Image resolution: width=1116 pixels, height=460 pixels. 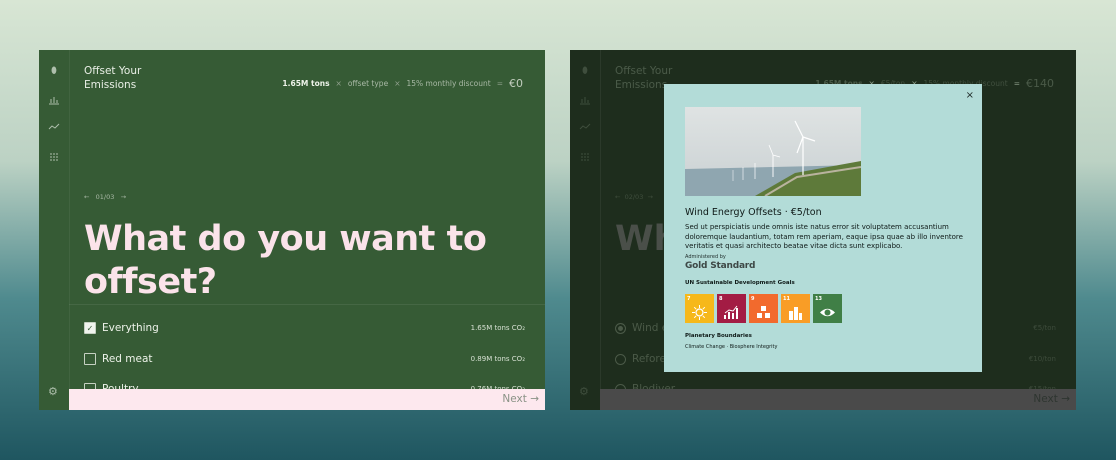 What do you see at coordinates (123, 197) in the screenshot?
I see `next-step-icon: →` at bounding box center [123, 197].